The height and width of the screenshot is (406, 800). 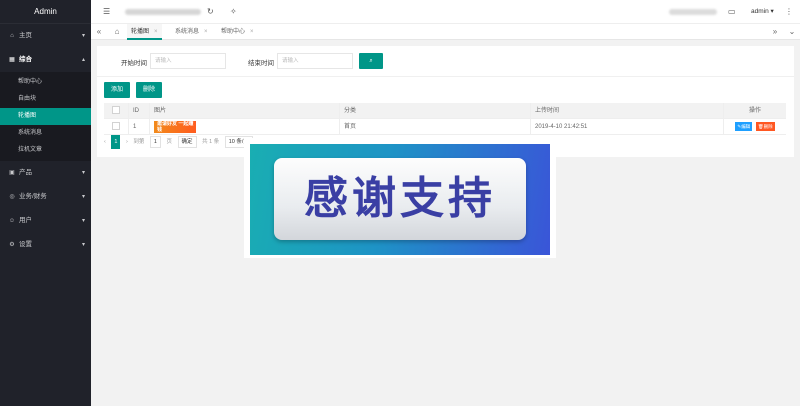 I want to click on tab-label: 轮播图, so click(x=140, y=32).